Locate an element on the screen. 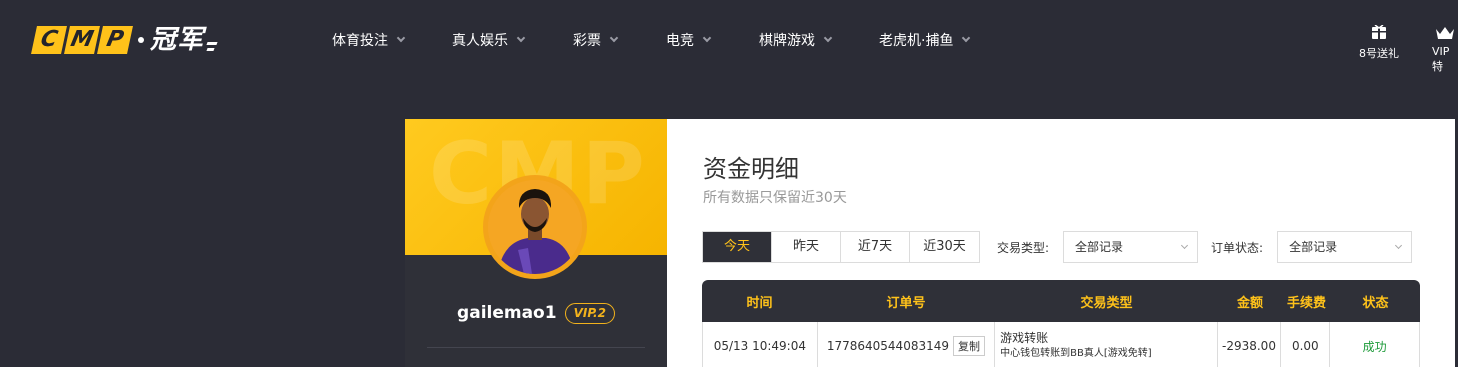  transaction-type: 游戏转账 is located at coordinates (1024, 338).